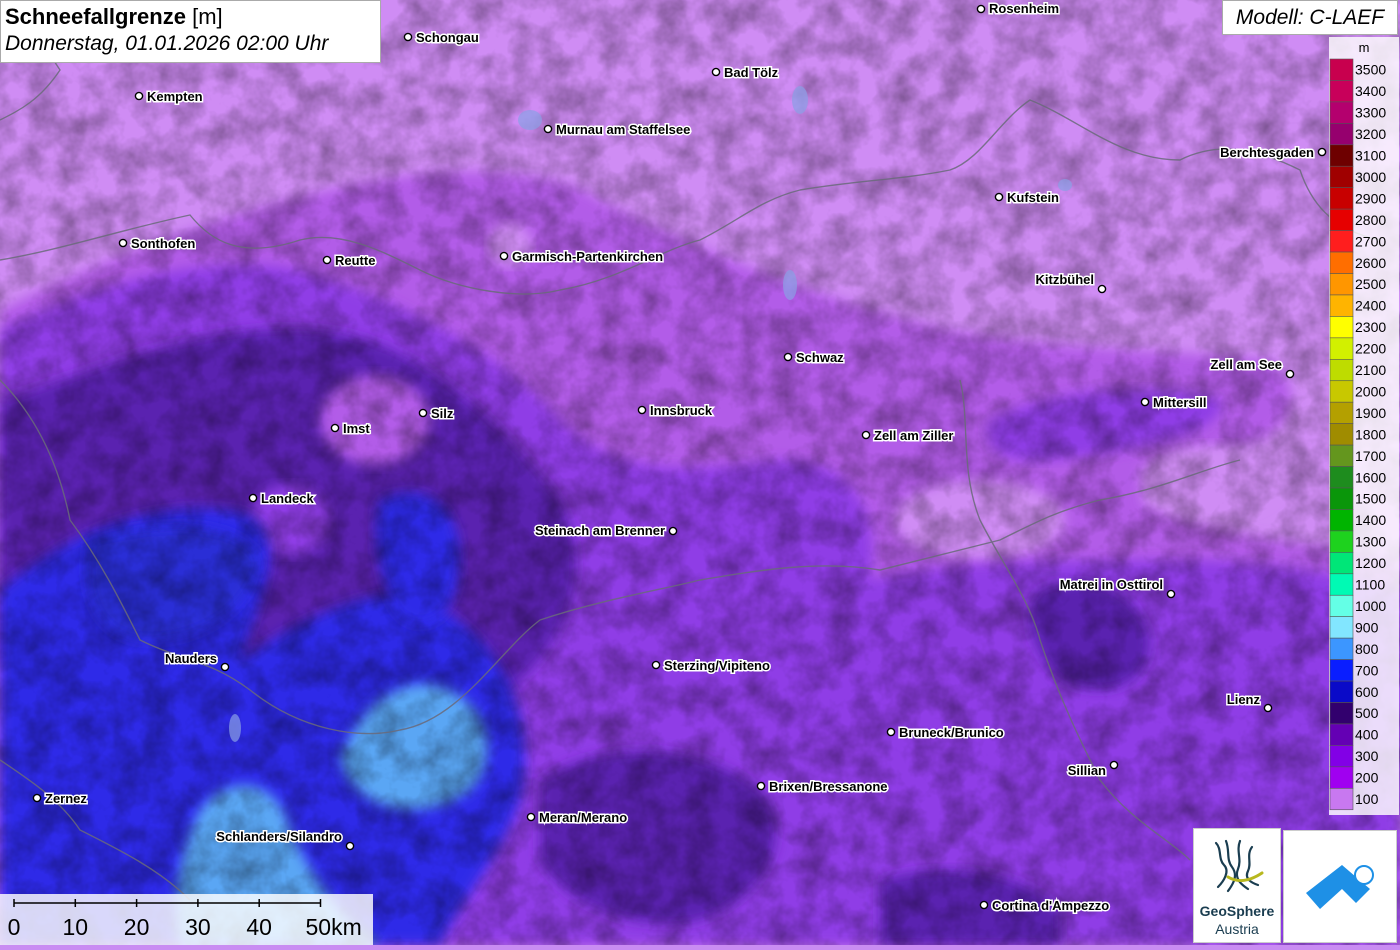  Describe the element at coordinates (1050, 905) in the screenshot. I see `city-label: Cortina d'Ampezzo` at that location.